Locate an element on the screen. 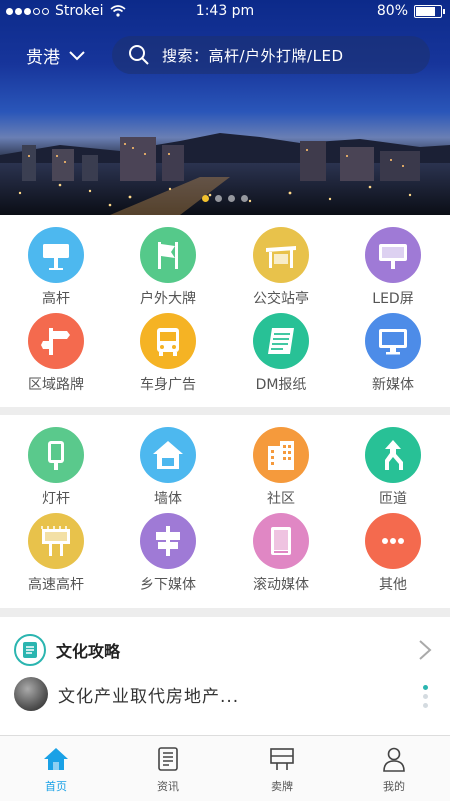 This screenshot has height=801, width=450. category-item: 户外大牌 is located at coordinates (168, 267).